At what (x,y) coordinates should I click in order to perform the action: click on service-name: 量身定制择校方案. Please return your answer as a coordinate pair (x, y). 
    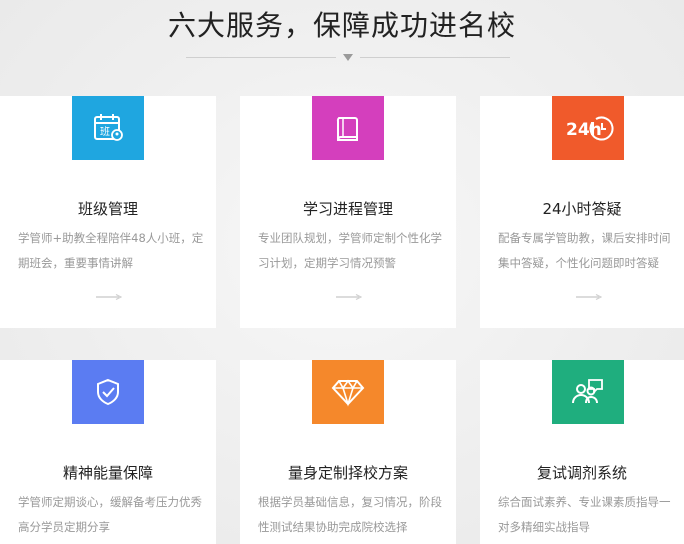
    Looking at the image, I should click on (347, 473).